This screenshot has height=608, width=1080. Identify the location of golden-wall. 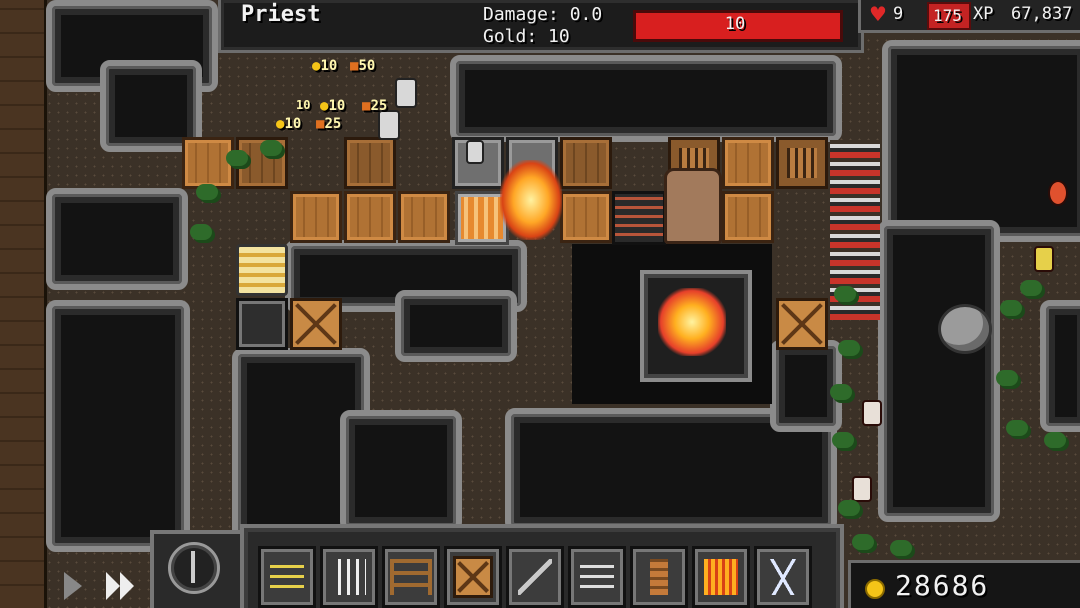
(262, 270).